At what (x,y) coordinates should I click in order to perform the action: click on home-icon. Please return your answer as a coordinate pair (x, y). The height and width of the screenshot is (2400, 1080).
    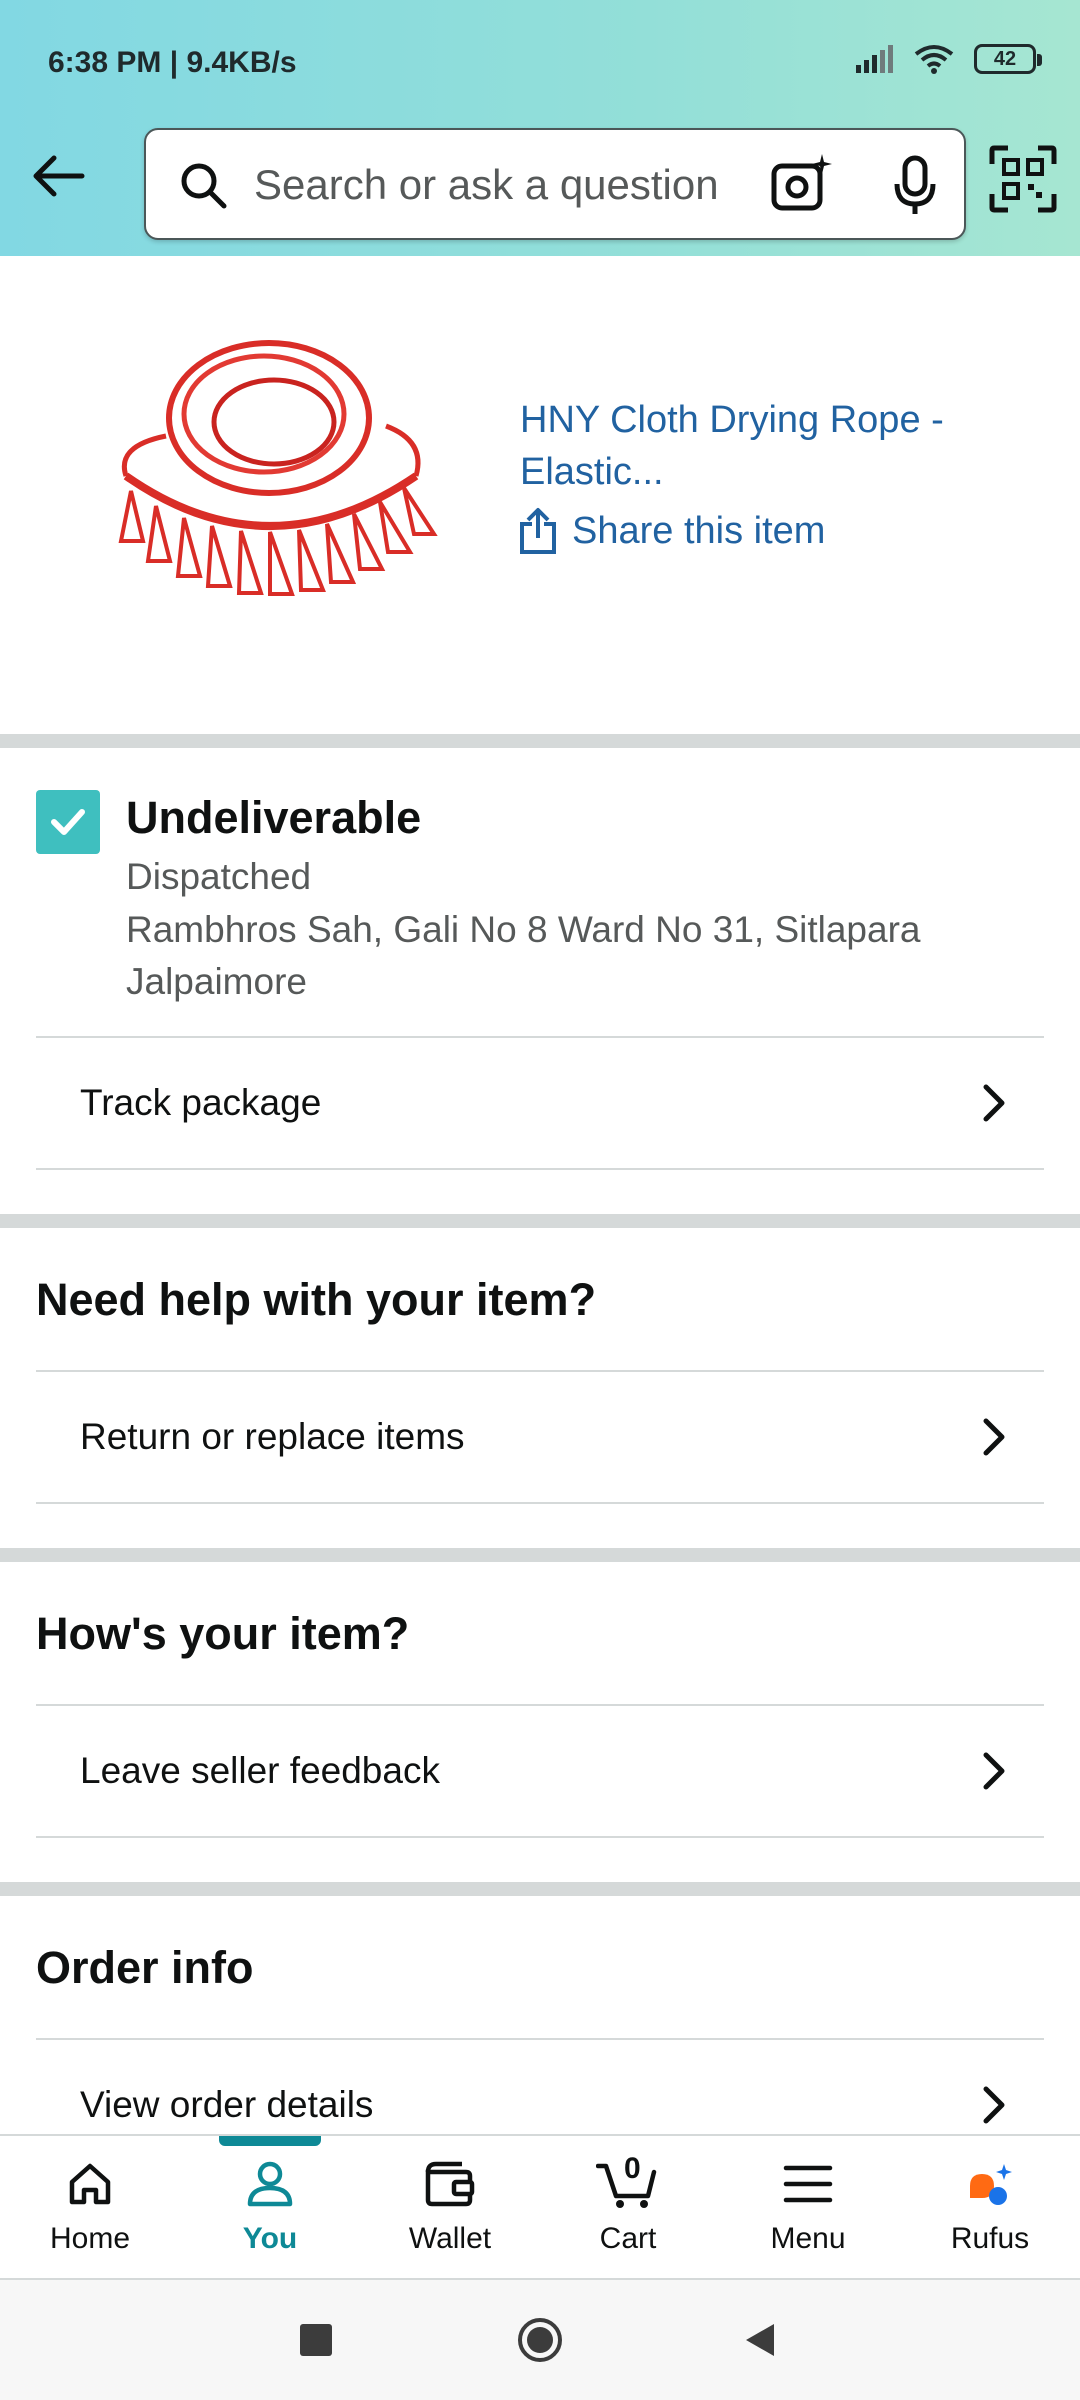
    Looking at the image, I should click on (90, 2184).